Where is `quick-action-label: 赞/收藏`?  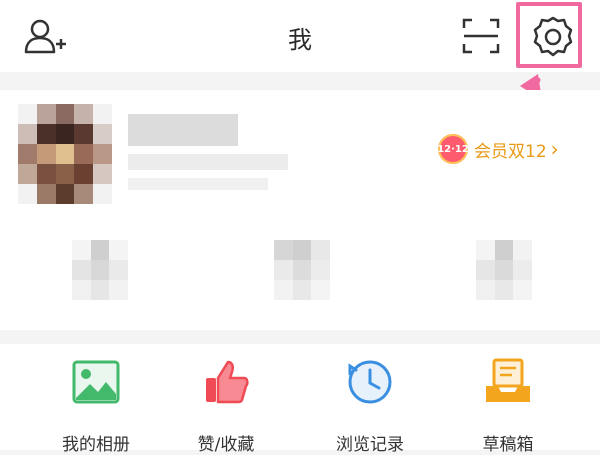
quick-action-label: 赞/收藏 is located at coordinates (226, 445).